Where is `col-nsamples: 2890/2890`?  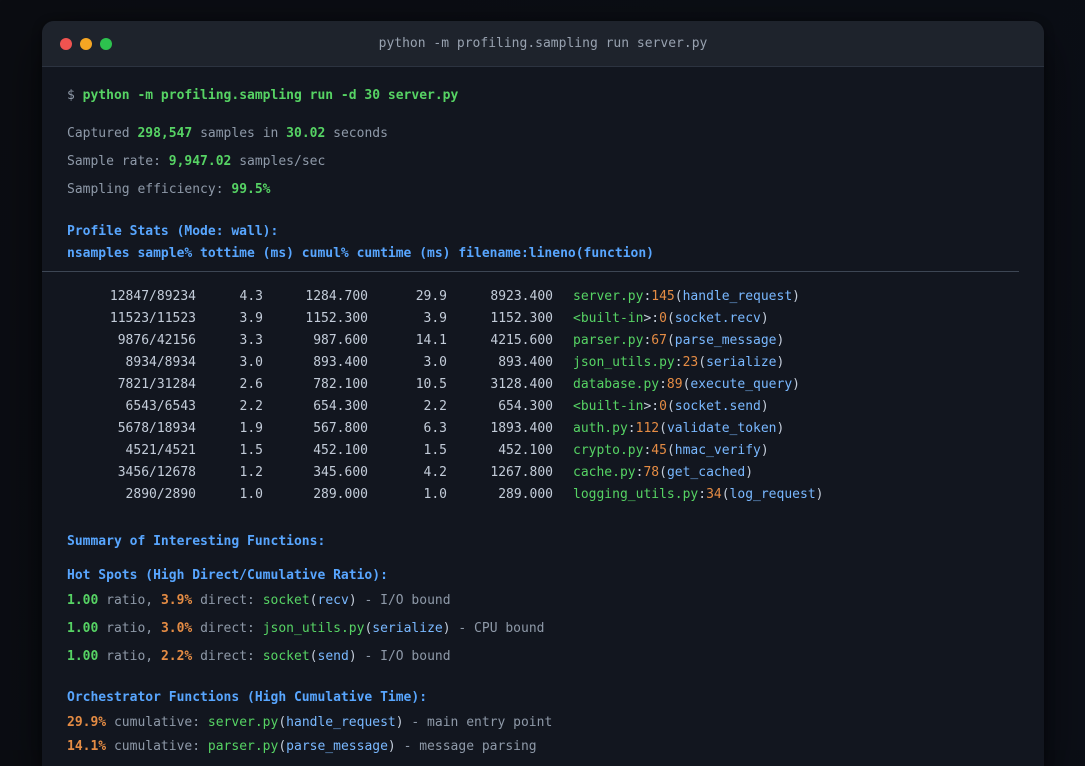 col-nsamples: 2890/2890 is located at coordinates (160, 494).